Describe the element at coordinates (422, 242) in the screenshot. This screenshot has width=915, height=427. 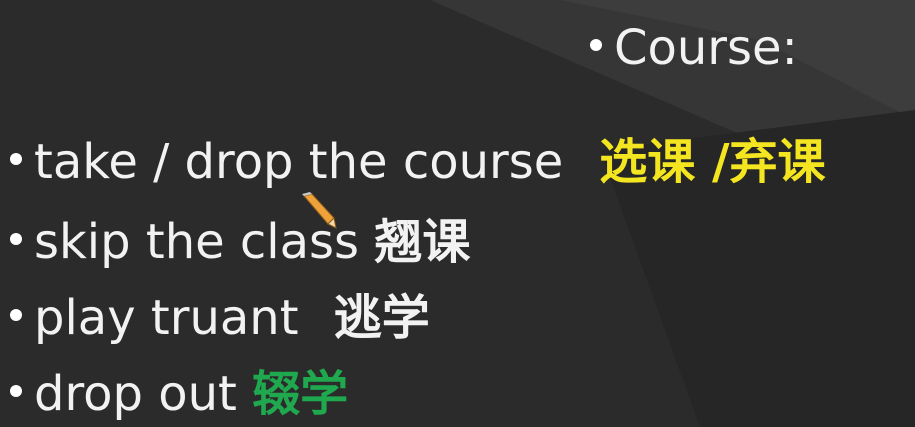
I see `bullet-chinese-text: 翘课` at that location.